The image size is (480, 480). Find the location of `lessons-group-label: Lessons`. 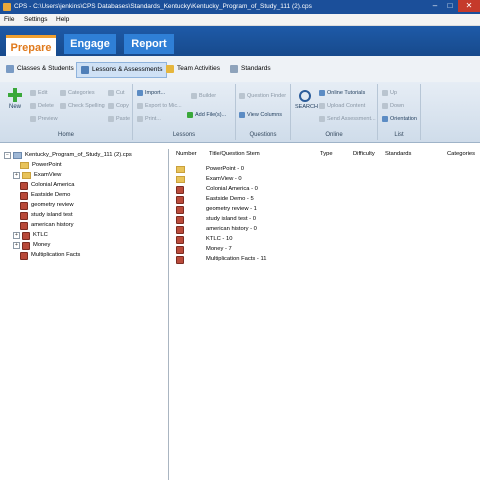

lessons-group-label: Lessons is located at coordinates (184, 135).